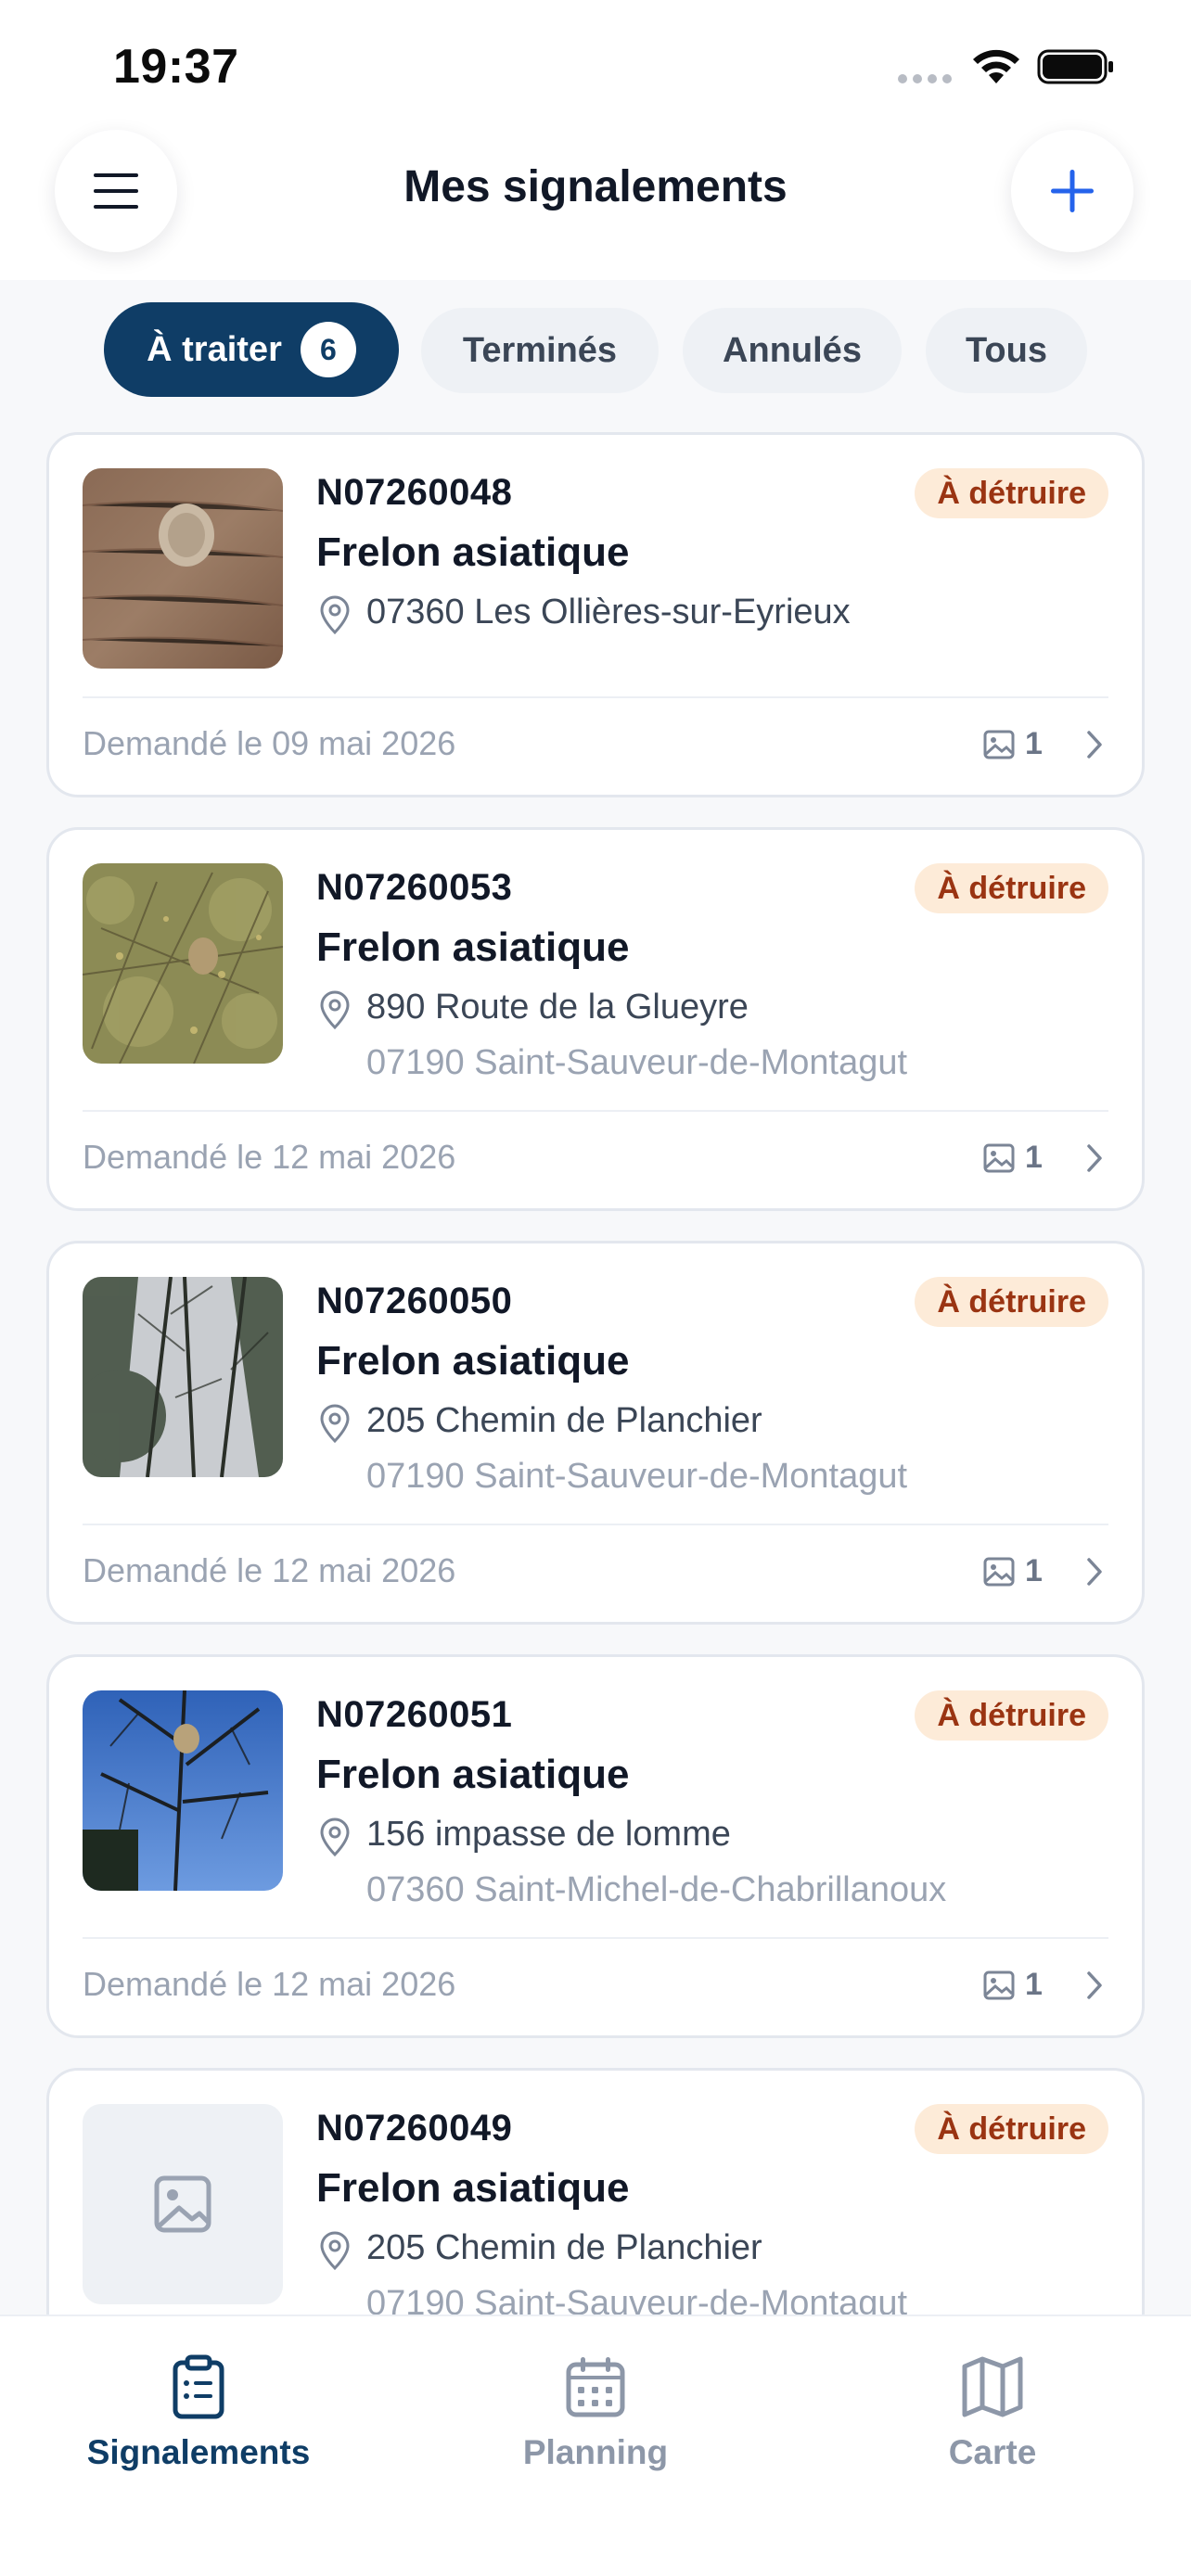 The width and height of the screenshot is (1191, 2576). Describe the element at coordinates (198, 2452) in the screenshot. I see `tab-label: Signalements` at that location.